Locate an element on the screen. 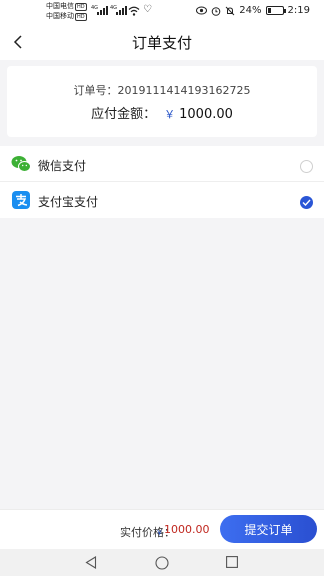 Image resolution: width=324 pixels, height=576 pixels. payment-option-label: 微信支付 is located at coordinates (62, 166).